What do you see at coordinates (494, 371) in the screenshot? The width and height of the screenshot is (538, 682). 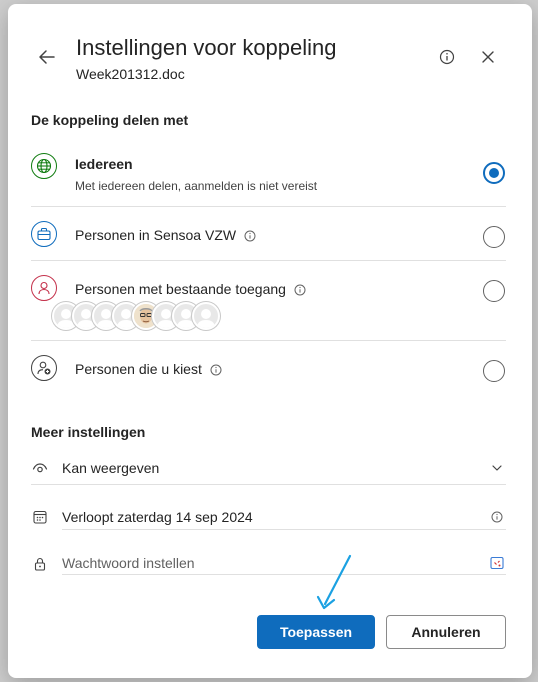 I see `radio-specific-people` at bounding box center [494, 371].